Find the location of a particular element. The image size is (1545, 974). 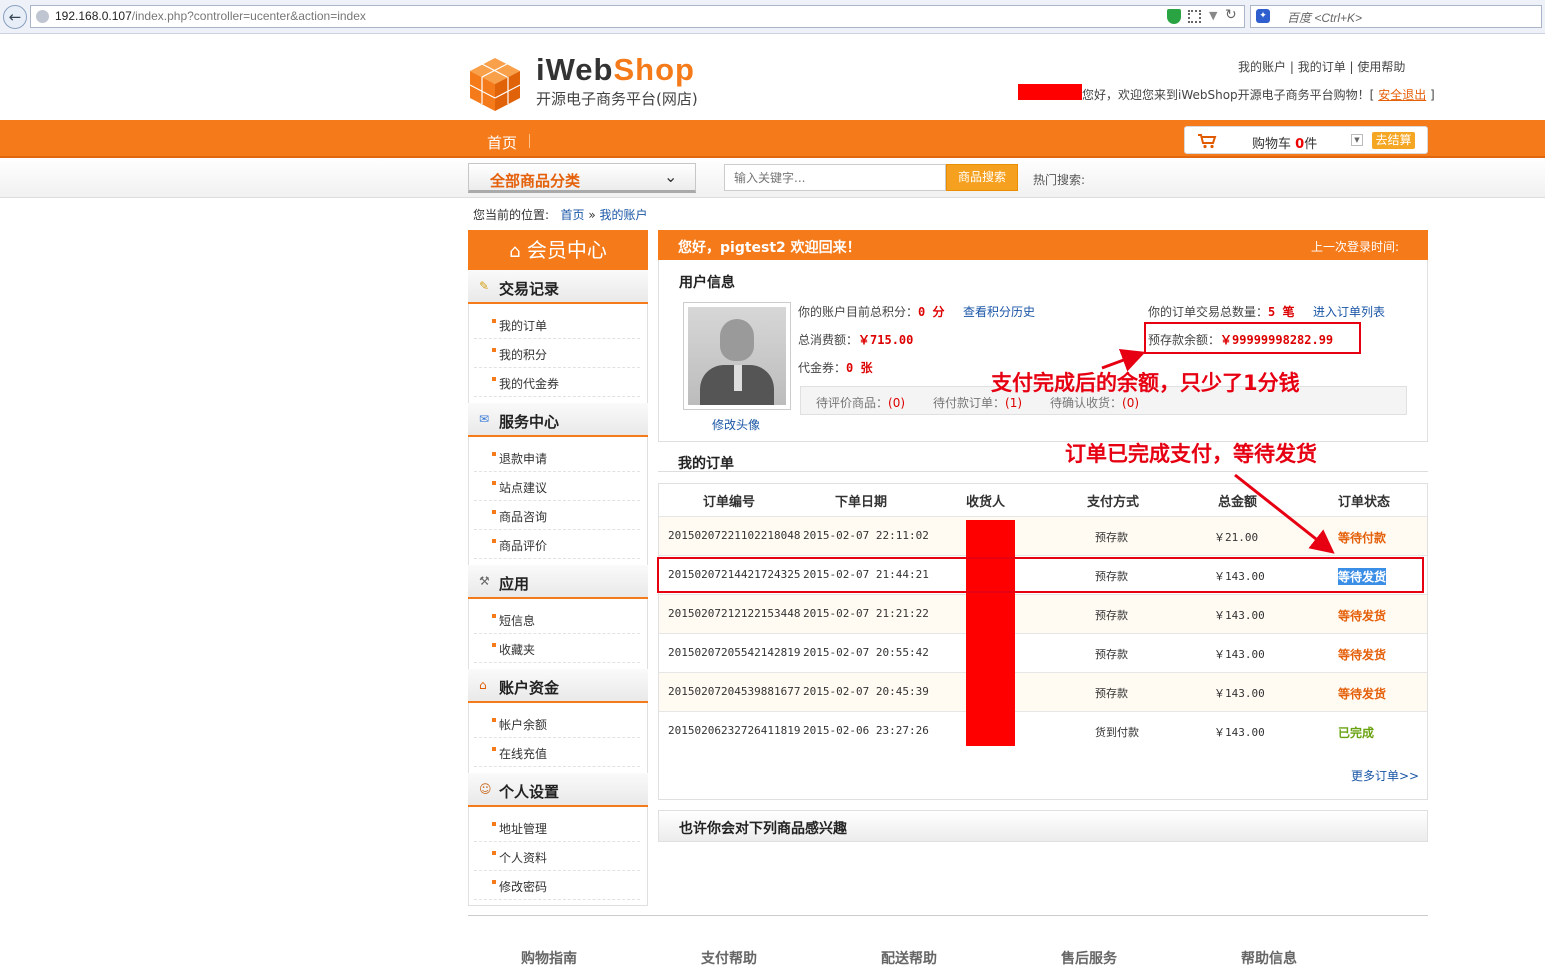

order-id: 20150207205542142819 is located at coordinates (734, 652).